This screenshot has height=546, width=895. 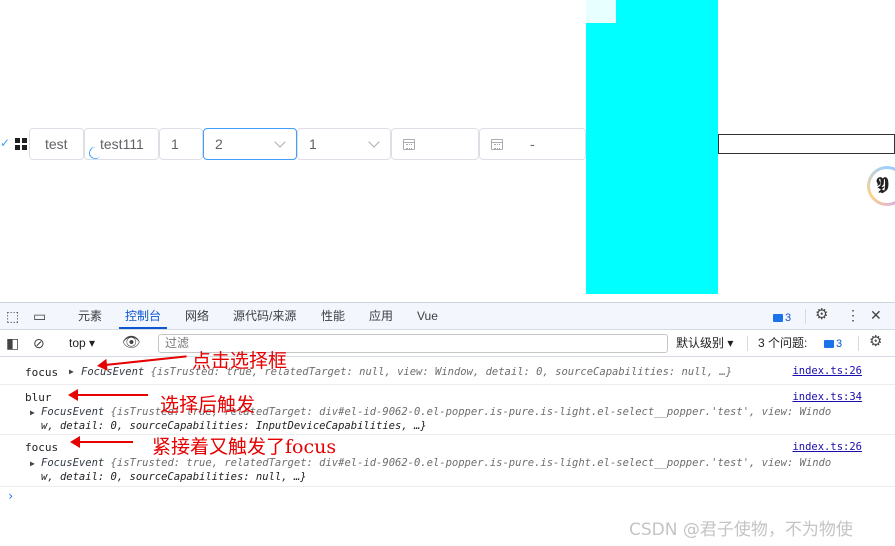 I want to click on text-input-test-value: test, so click(x=56, y=144).